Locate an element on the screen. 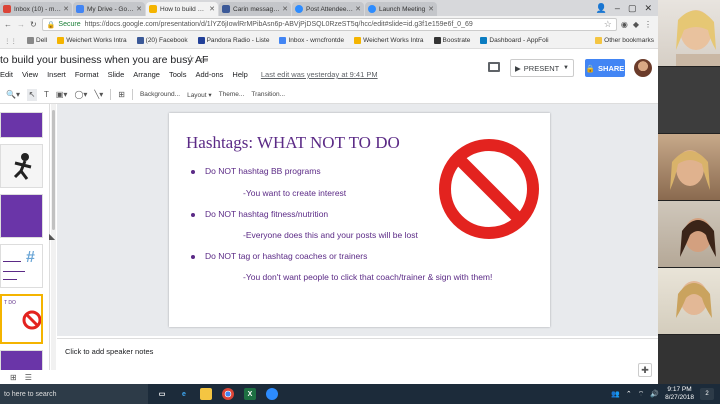 This screenshot has height=404, width=720. task-view-icon: ▭ is located at coordinates (162, 394).